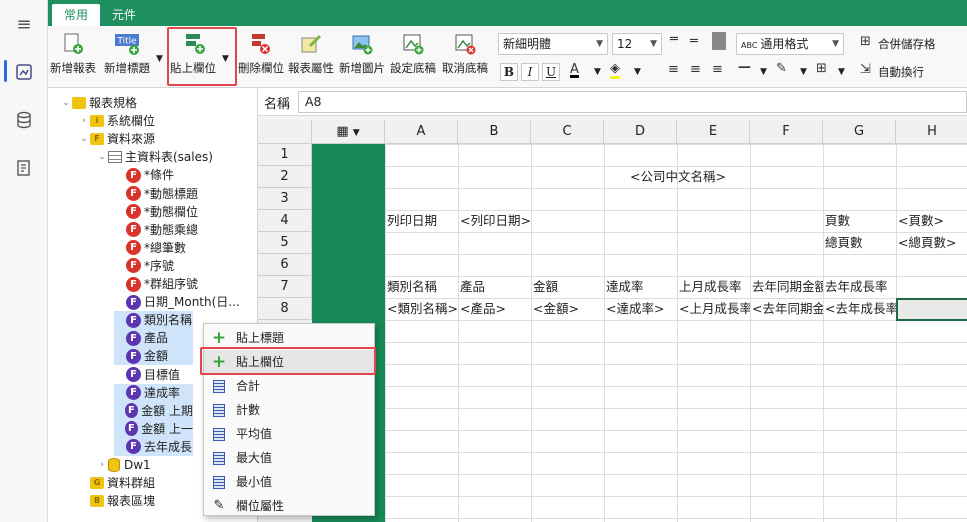 This screenshot has width=967, height=522. I want to click on borders-icon: ⊞, so click(821, 68).